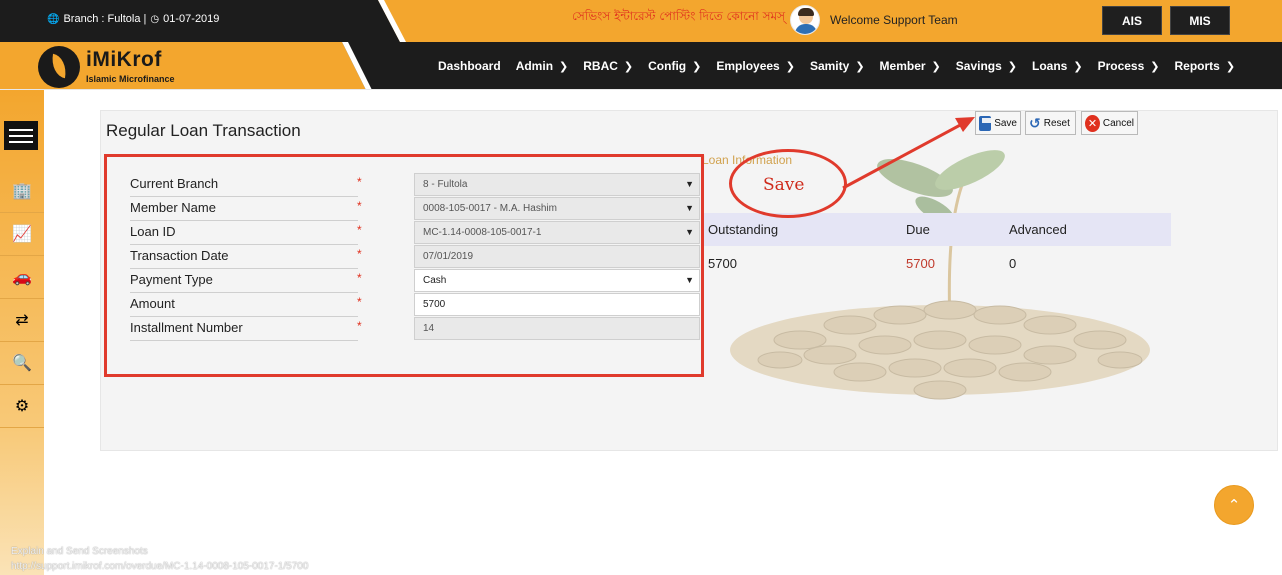 Image resolution: width=1282 pixels, height=575 pixels. What do you see at coordinates (435, 280) in the screenshot?
I see `payment-type-value: Cash` at bounding box center [435, 280].